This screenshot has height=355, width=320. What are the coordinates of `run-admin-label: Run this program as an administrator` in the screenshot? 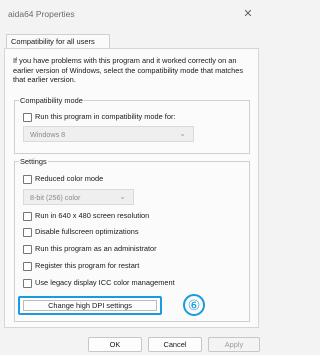 It's located at (96, 248).